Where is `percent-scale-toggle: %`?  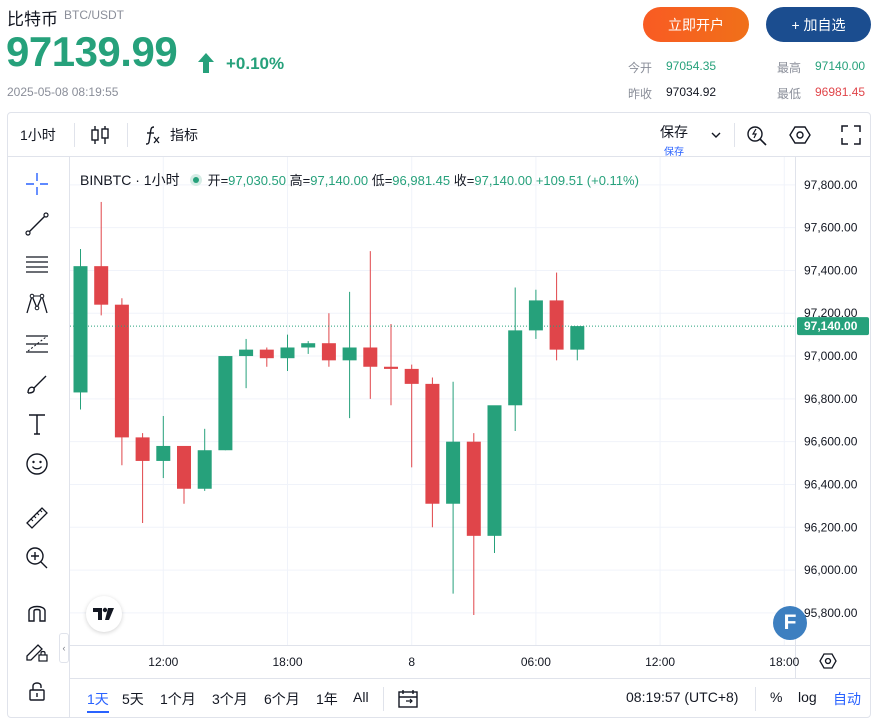 percent-scale-toggle: % is located at coordinates (776, 697).